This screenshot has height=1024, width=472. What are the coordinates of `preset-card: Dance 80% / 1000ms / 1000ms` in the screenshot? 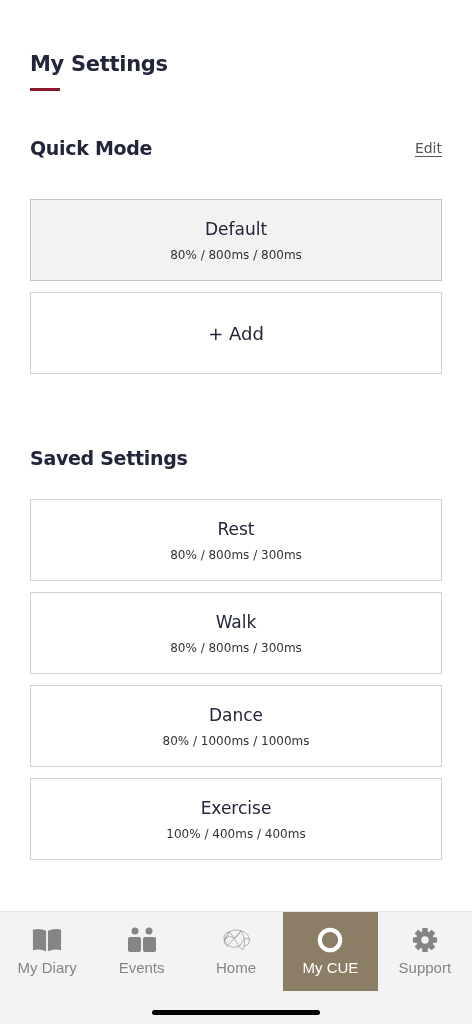 It's located at (236, 726).